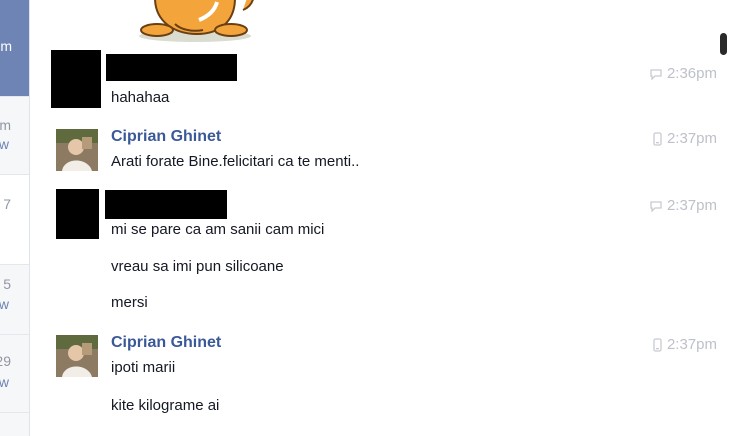 This screenshot has width=731, height=436. I want to click on message-text: mi se pare ca am sanii cam mici, so click(218, 229).